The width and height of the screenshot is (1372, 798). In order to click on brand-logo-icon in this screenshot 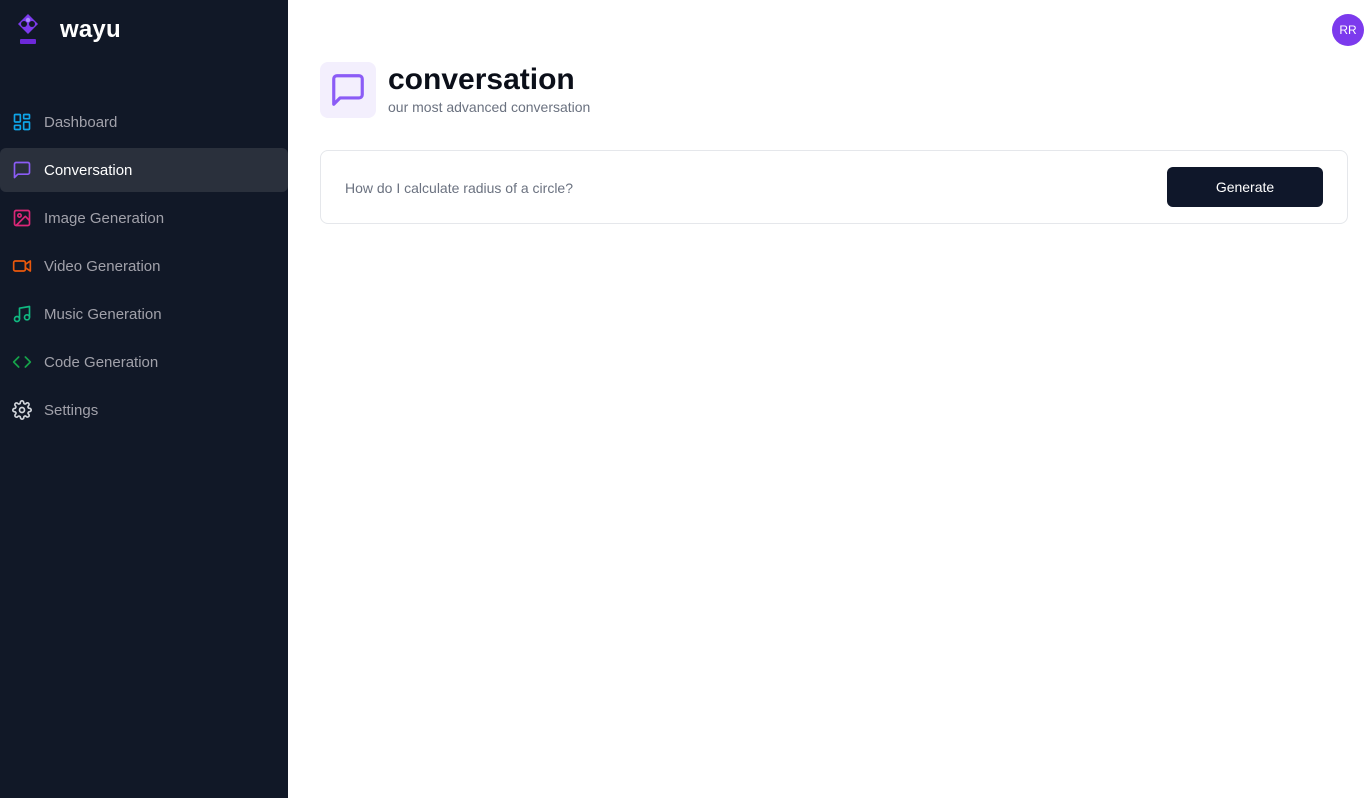, I will do `click(28, 29)`.